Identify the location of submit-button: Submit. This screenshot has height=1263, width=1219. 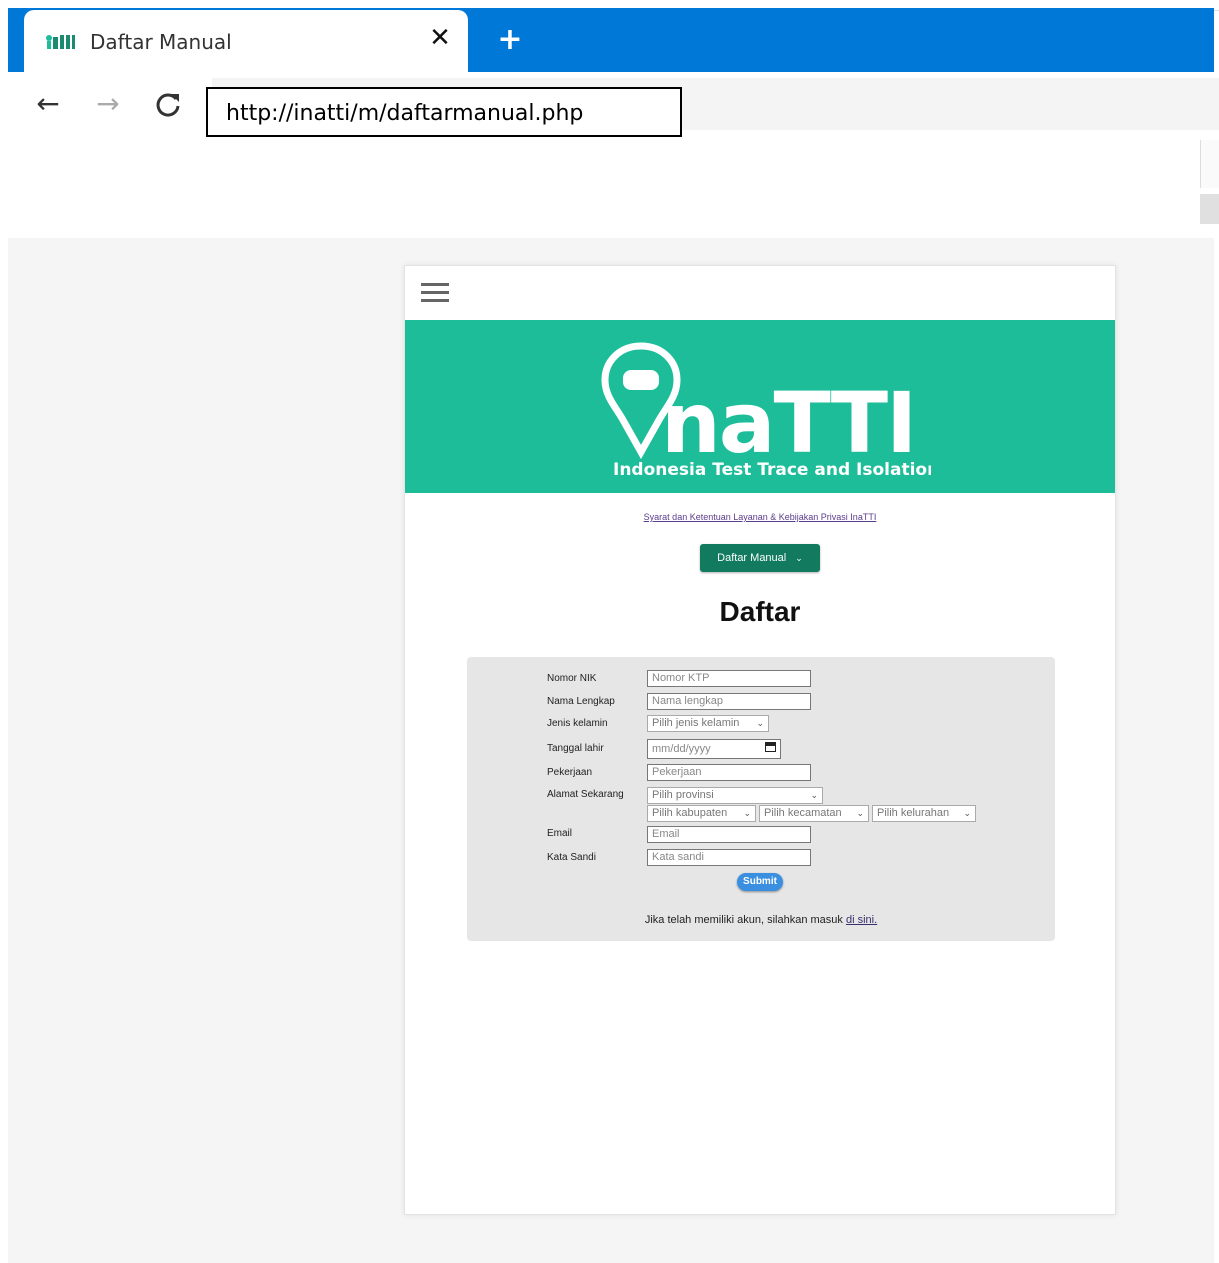
(760, 882).